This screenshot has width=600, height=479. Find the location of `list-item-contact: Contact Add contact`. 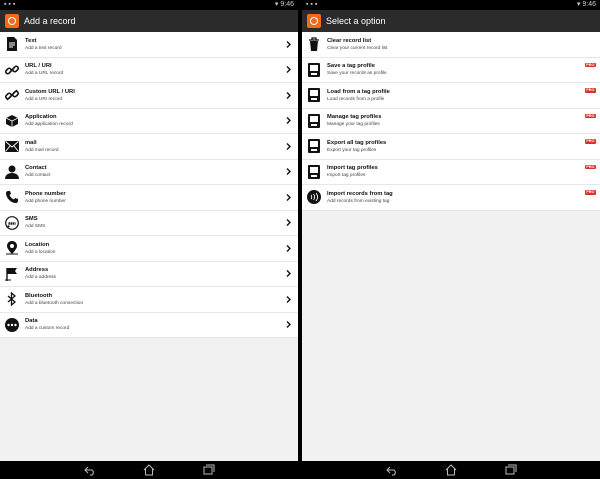

list-item-contact: Contact Add contact is located at coordinates (149, 172).